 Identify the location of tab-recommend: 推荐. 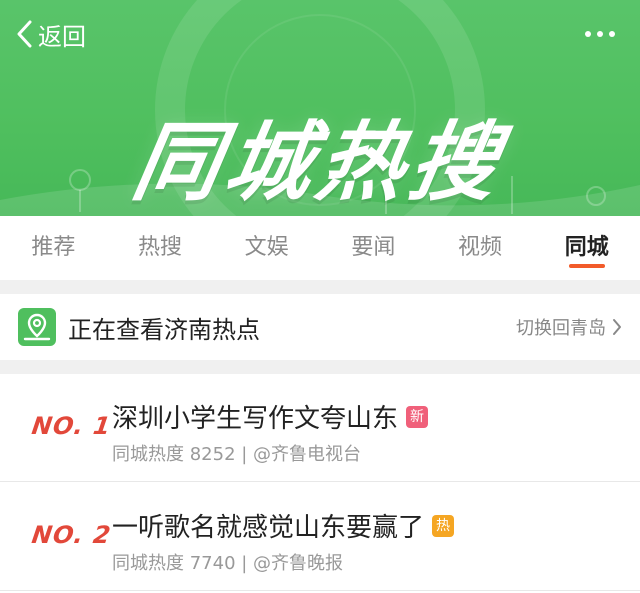
(53, 248).